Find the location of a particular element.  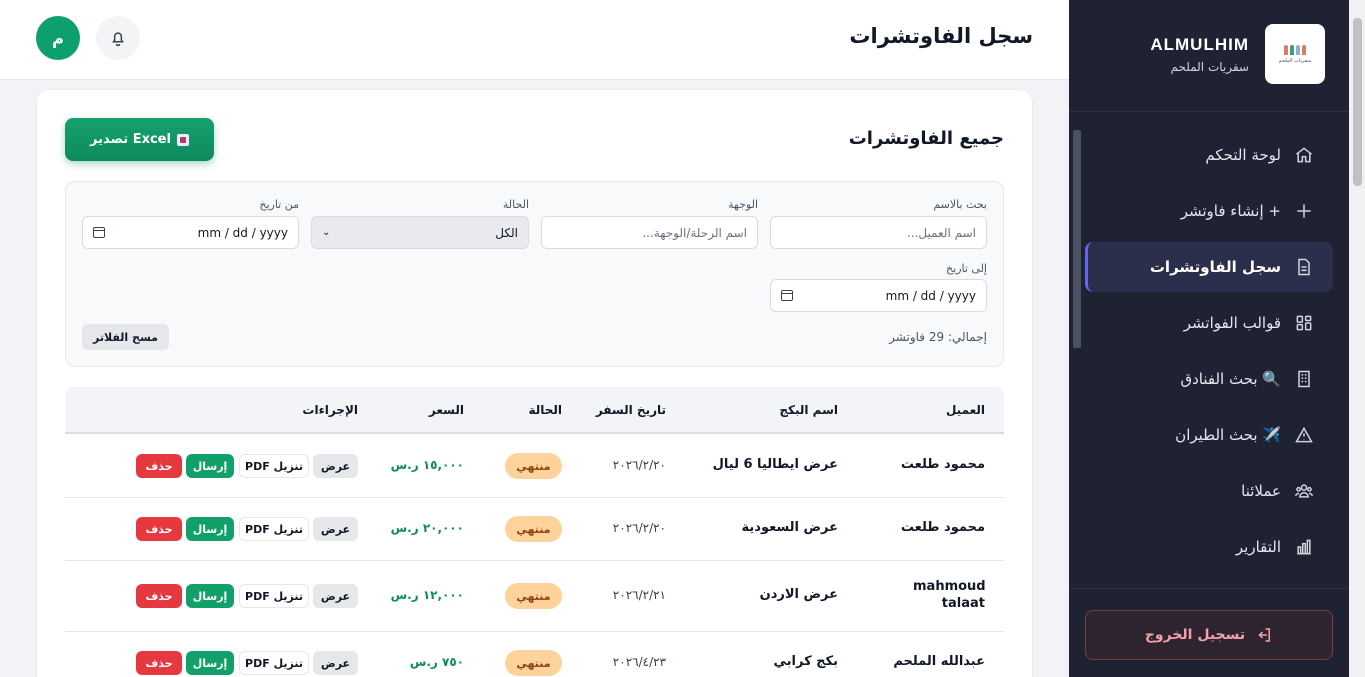

sidebar-item-create-voucher: + إنشاء فاوتشر is located at coordinates (1209, 211).